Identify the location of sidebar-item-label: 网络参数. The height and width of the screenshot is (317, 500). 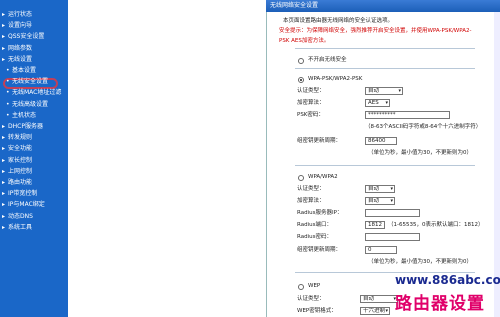
(20, 48).